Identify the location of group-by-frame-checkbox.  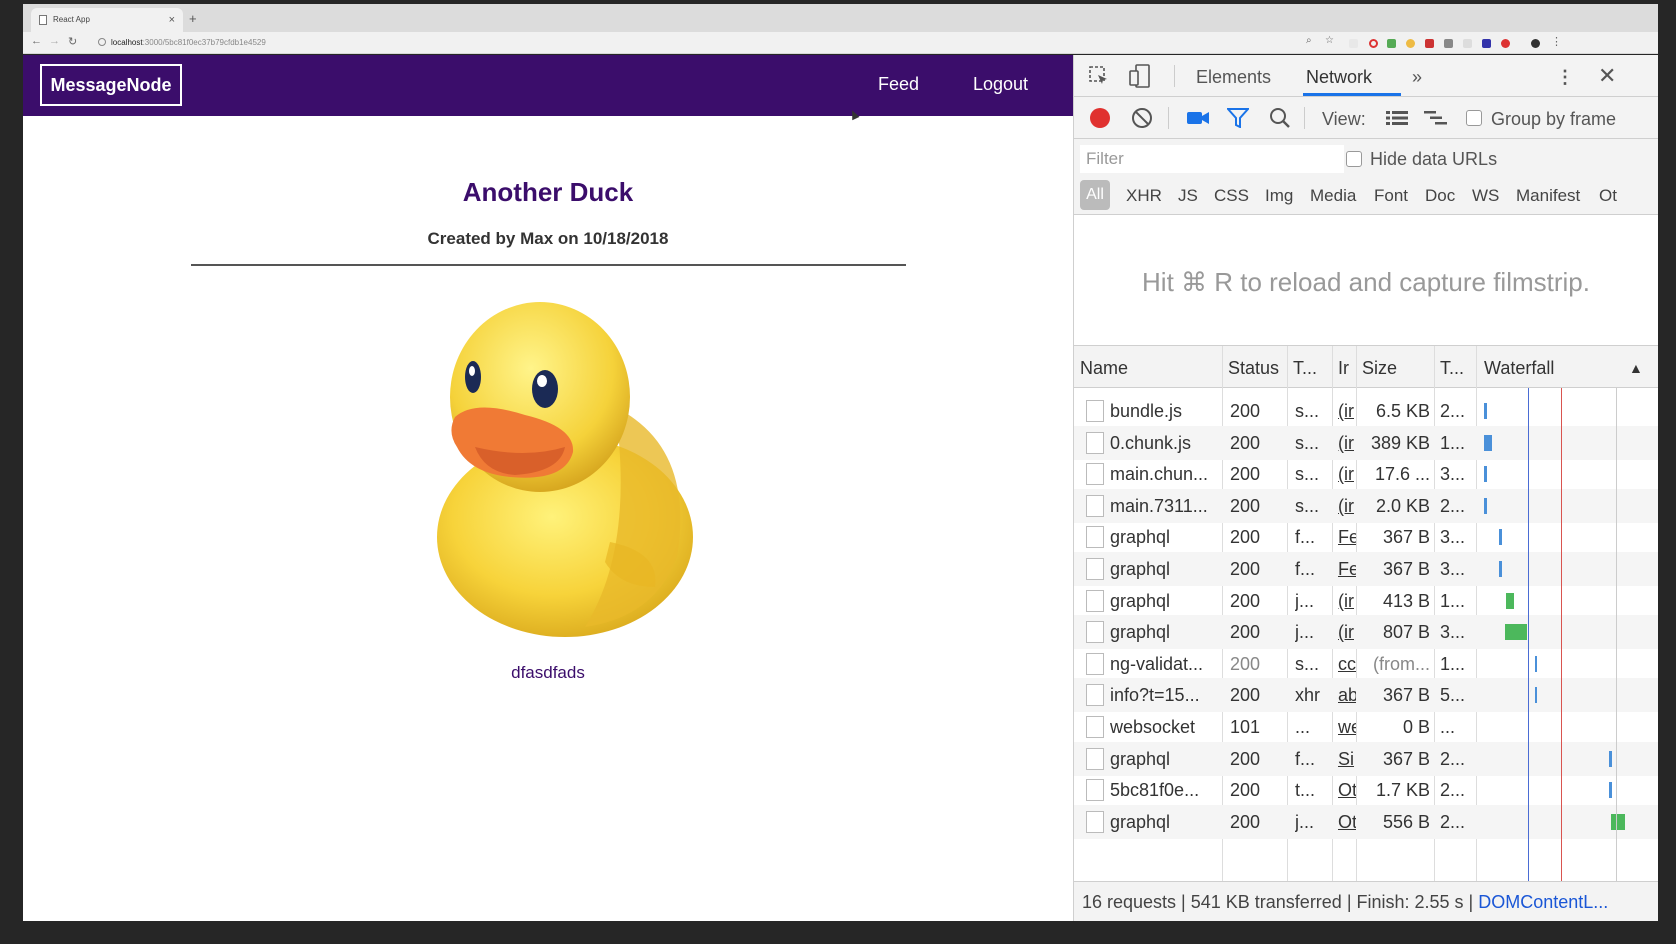
(1474, 118).